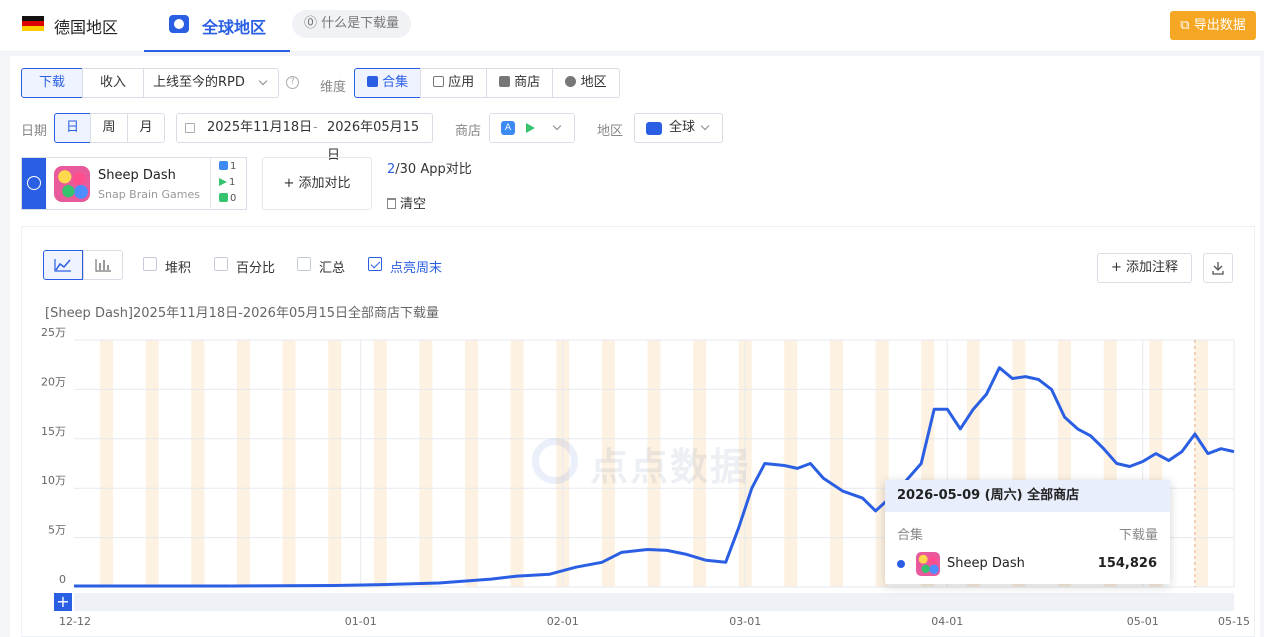 This screenshot has height=637, width=1264. I want to click on compare-count: 2/30 App对比, so click(429, 167).